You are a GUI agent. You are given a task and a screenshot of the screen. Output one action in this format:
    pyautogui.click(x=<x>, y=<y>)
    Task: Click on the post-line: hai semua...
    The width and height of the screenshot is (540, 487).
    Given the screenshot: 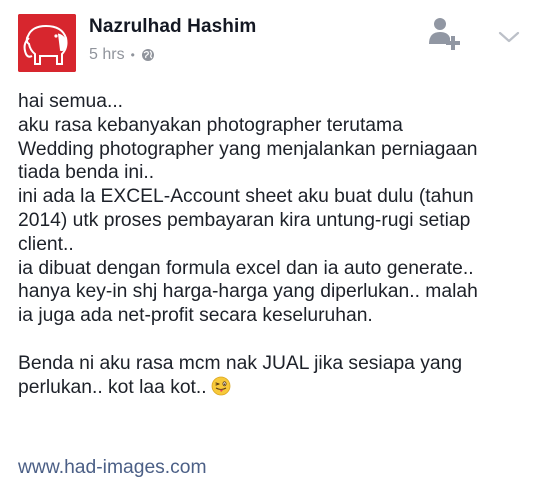 What is the action you would take?
    pyautogui.click(x=71, y=101)
    